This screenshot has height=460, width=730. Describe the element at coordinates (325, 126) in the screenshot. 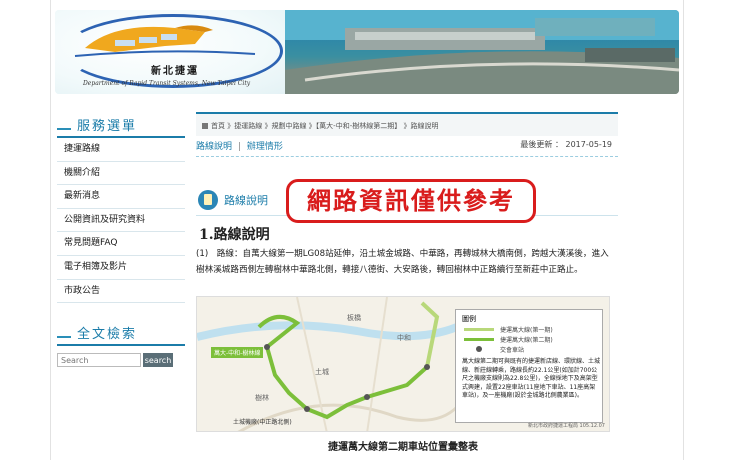

I see `breadcrumb-text: 首頁 》捷運路線 》規劃中路線 》【萬大-中和-樹林線第二期】 》路線說明` at that location.